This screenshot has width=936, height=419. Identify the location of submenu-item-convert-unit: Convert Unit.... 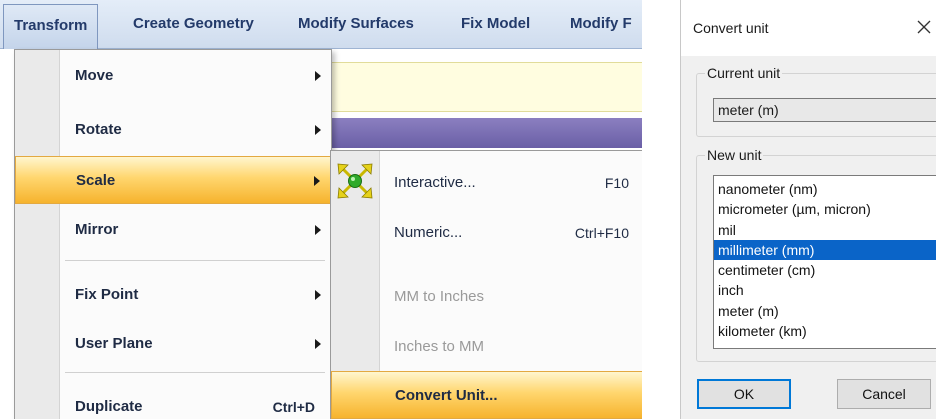
(486, 395).